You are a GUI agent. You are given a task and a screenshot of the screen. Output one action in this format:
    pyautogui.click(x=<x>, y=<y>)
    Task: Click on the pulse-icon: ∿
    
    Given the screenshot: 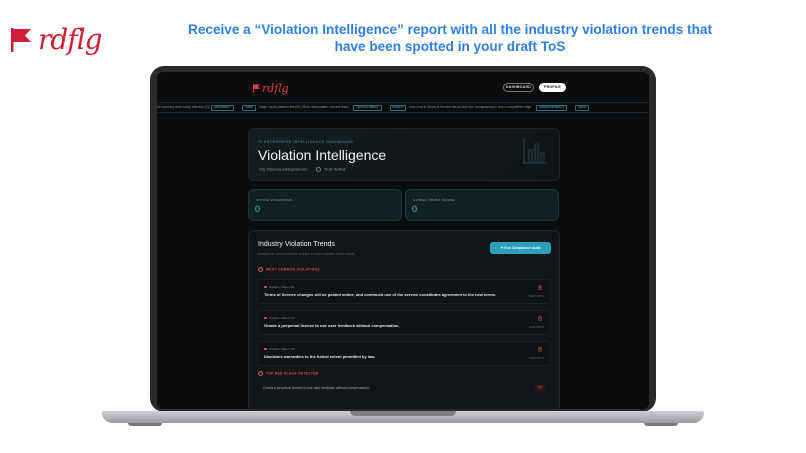 What is the action you would take?
    pyautogui.click(x=260, y=142)
    